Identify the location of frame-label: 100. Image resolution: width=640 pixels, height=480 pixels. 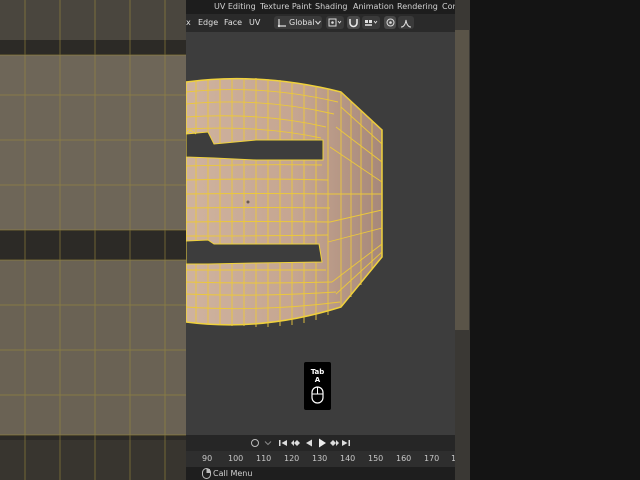
(236, 458).